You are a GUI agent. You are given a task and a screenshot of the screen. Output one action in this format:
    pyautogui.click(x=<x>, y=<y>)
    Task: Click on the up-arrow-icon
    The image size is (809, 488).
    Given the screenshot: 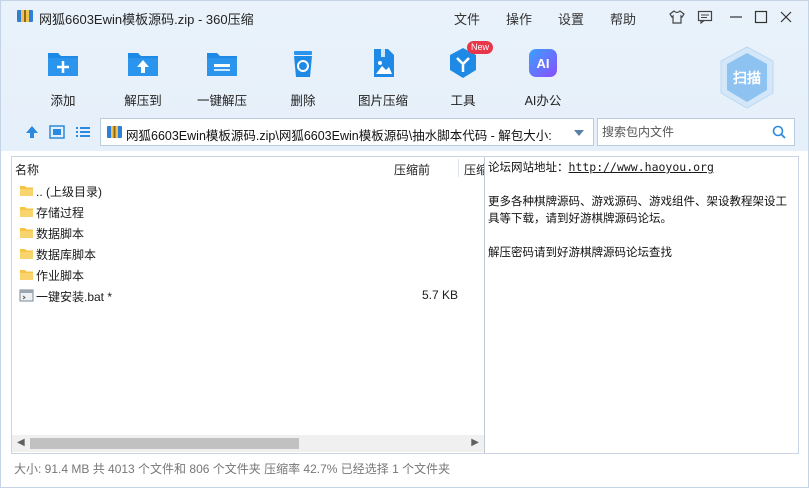 What is the action you would take?
    pyautogui.click(x=32, y=132)
    